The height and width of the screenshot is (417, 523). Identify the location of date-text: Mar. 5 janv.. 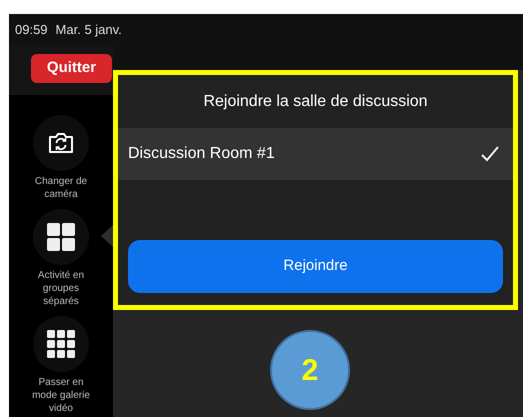
(89, 29).